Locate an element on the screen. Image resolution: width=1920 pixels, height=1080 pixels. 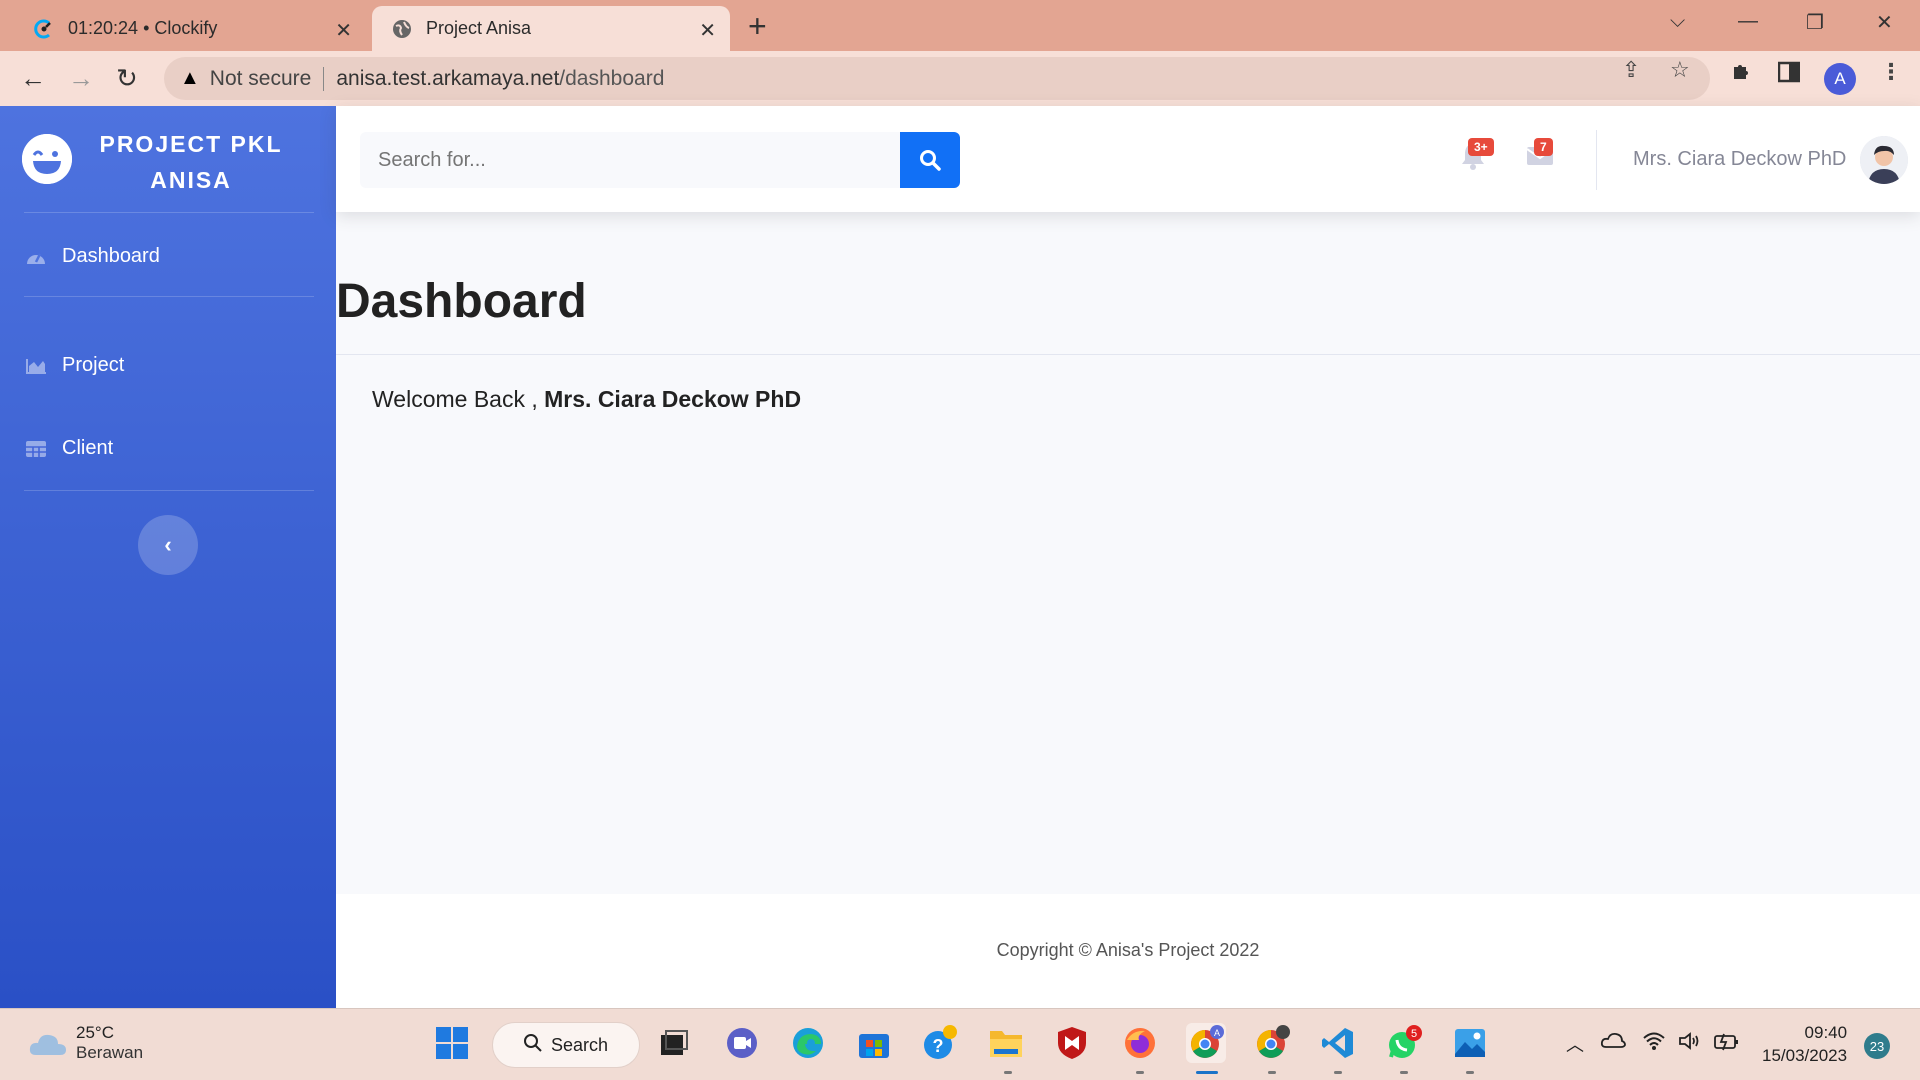
copyright-text: Copyright © Anisa's Project 2022 is located at coordinates (1128, 950).